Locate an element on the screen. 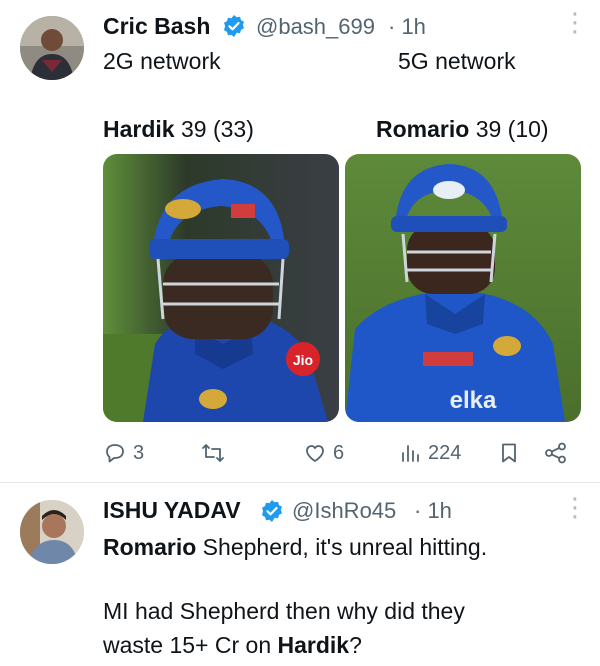  tweet-text-line2: MI had Shepherd then why did they is located at coordinates (284, 611).